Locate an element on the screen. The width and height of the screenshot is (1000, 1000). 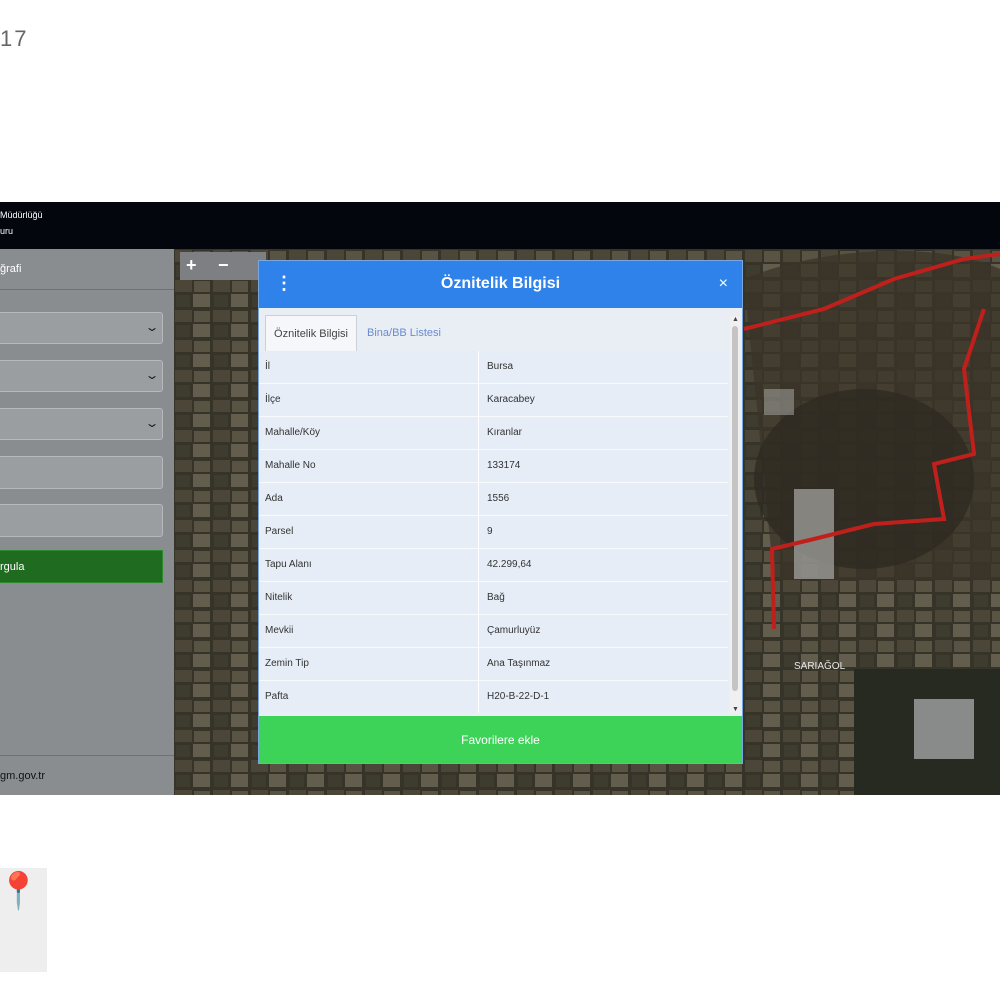
table-row: Nitelik Bağ is located at coordinates (493, 598).